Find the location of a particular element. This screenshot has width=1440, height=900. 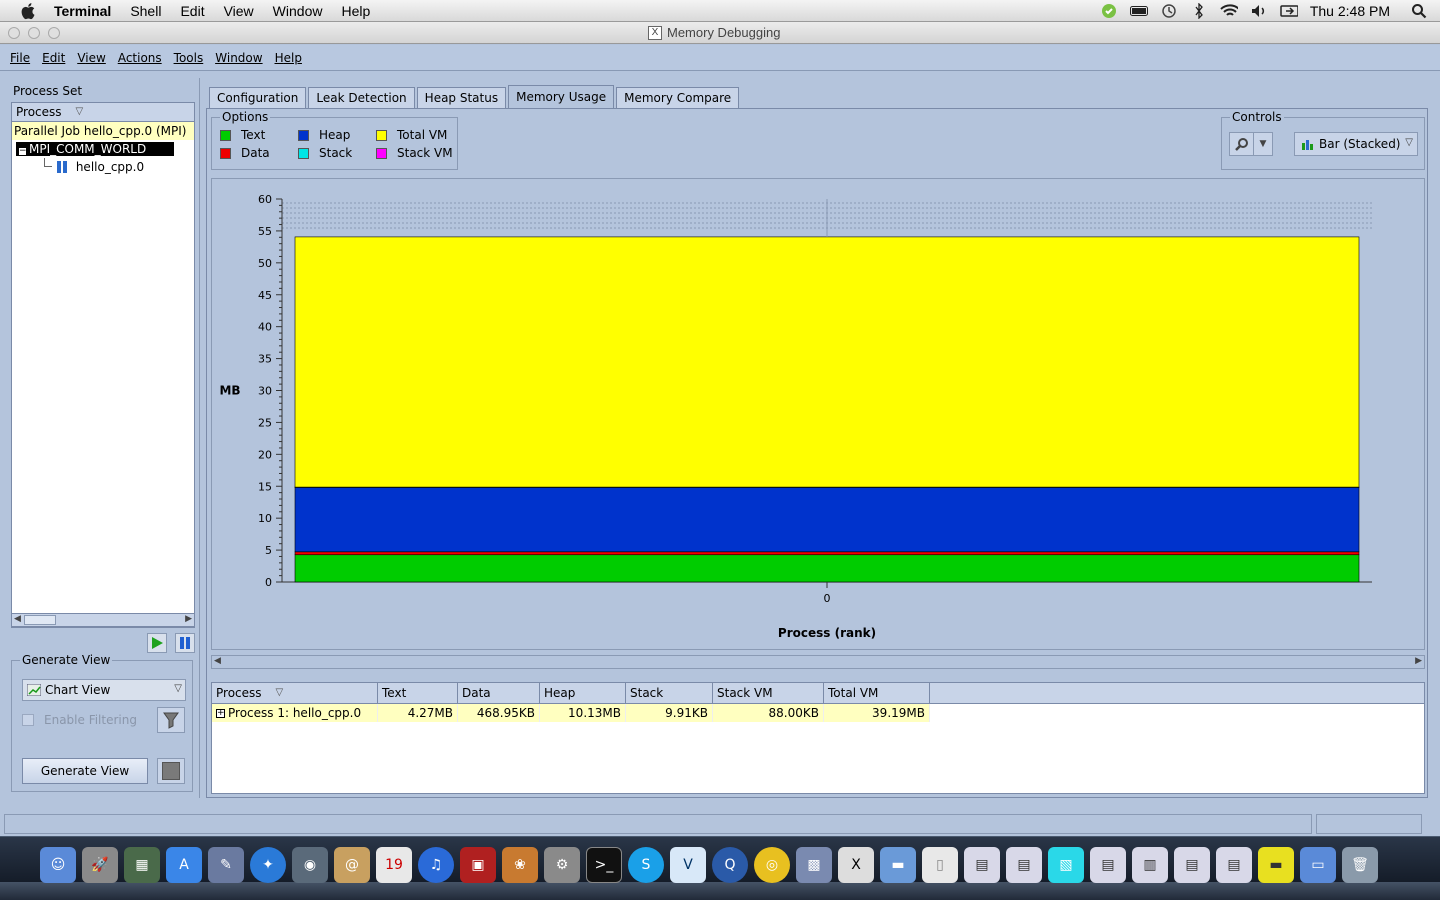

window-thumbnail-icon: ▥ is located at coordinates (1150, 865).